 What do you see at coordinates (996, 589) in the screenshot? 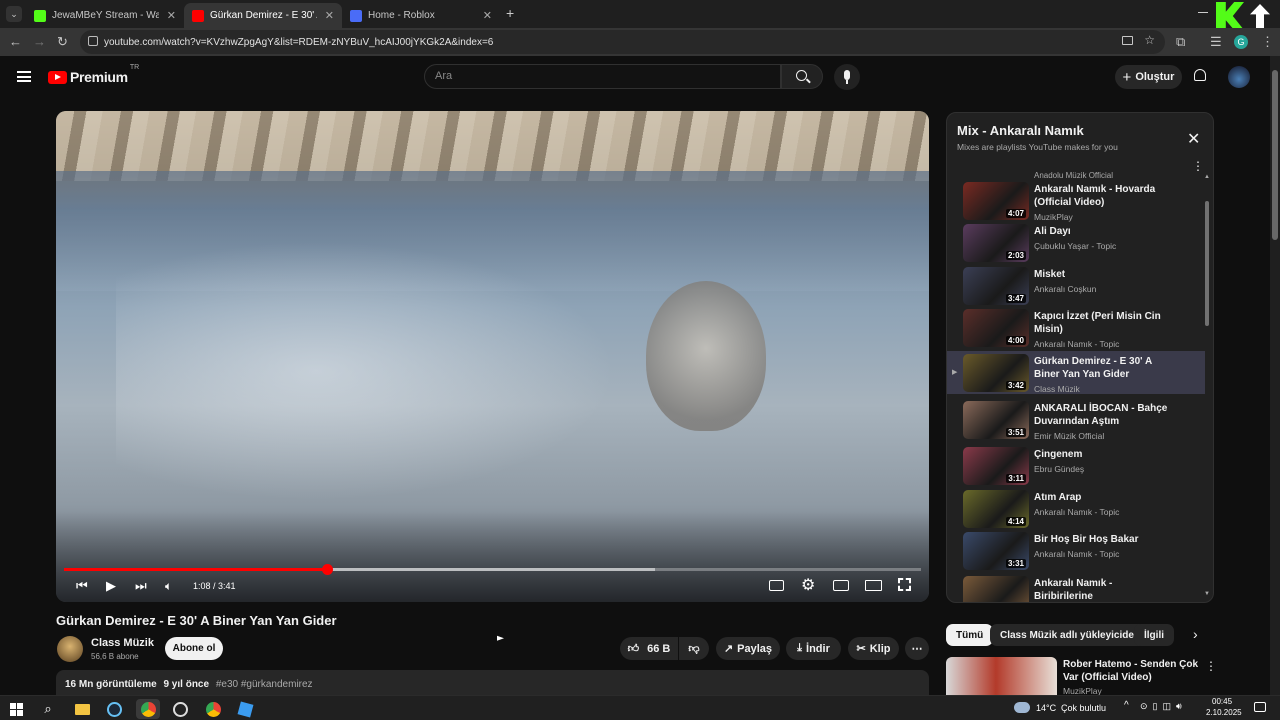
I see `playlist-thumbnail` at bounding box center [996, 589].